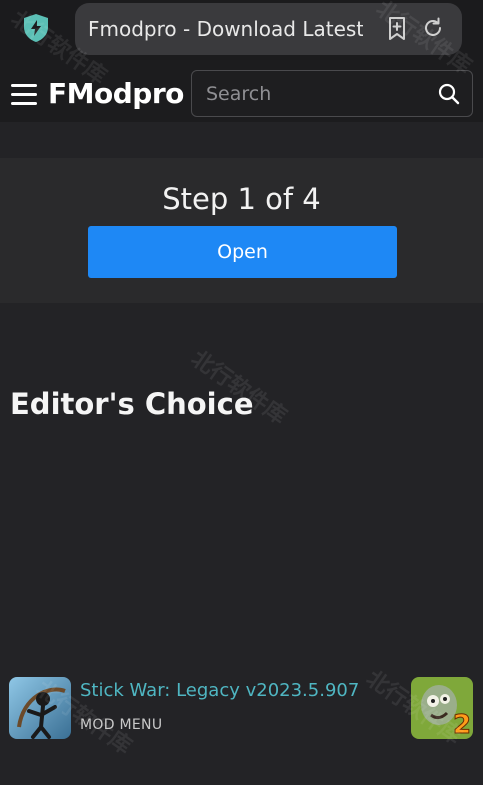  I want to click on site-logo: FModpro, so click(116, 93).